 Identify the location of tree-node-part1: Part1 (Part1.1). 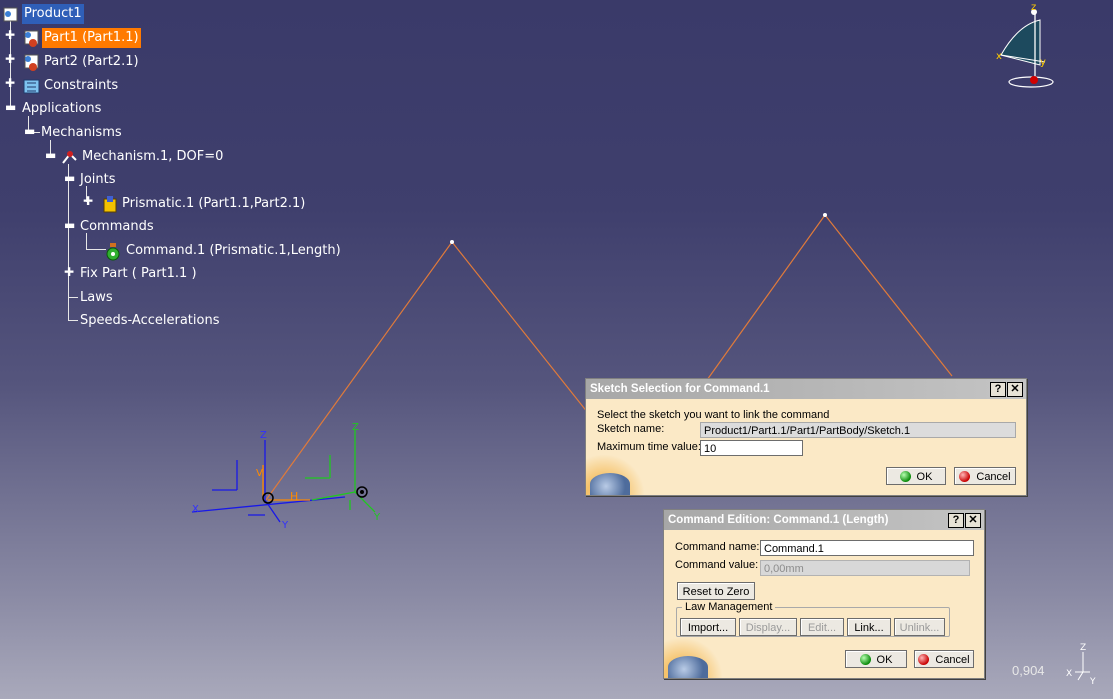
(81, 38).